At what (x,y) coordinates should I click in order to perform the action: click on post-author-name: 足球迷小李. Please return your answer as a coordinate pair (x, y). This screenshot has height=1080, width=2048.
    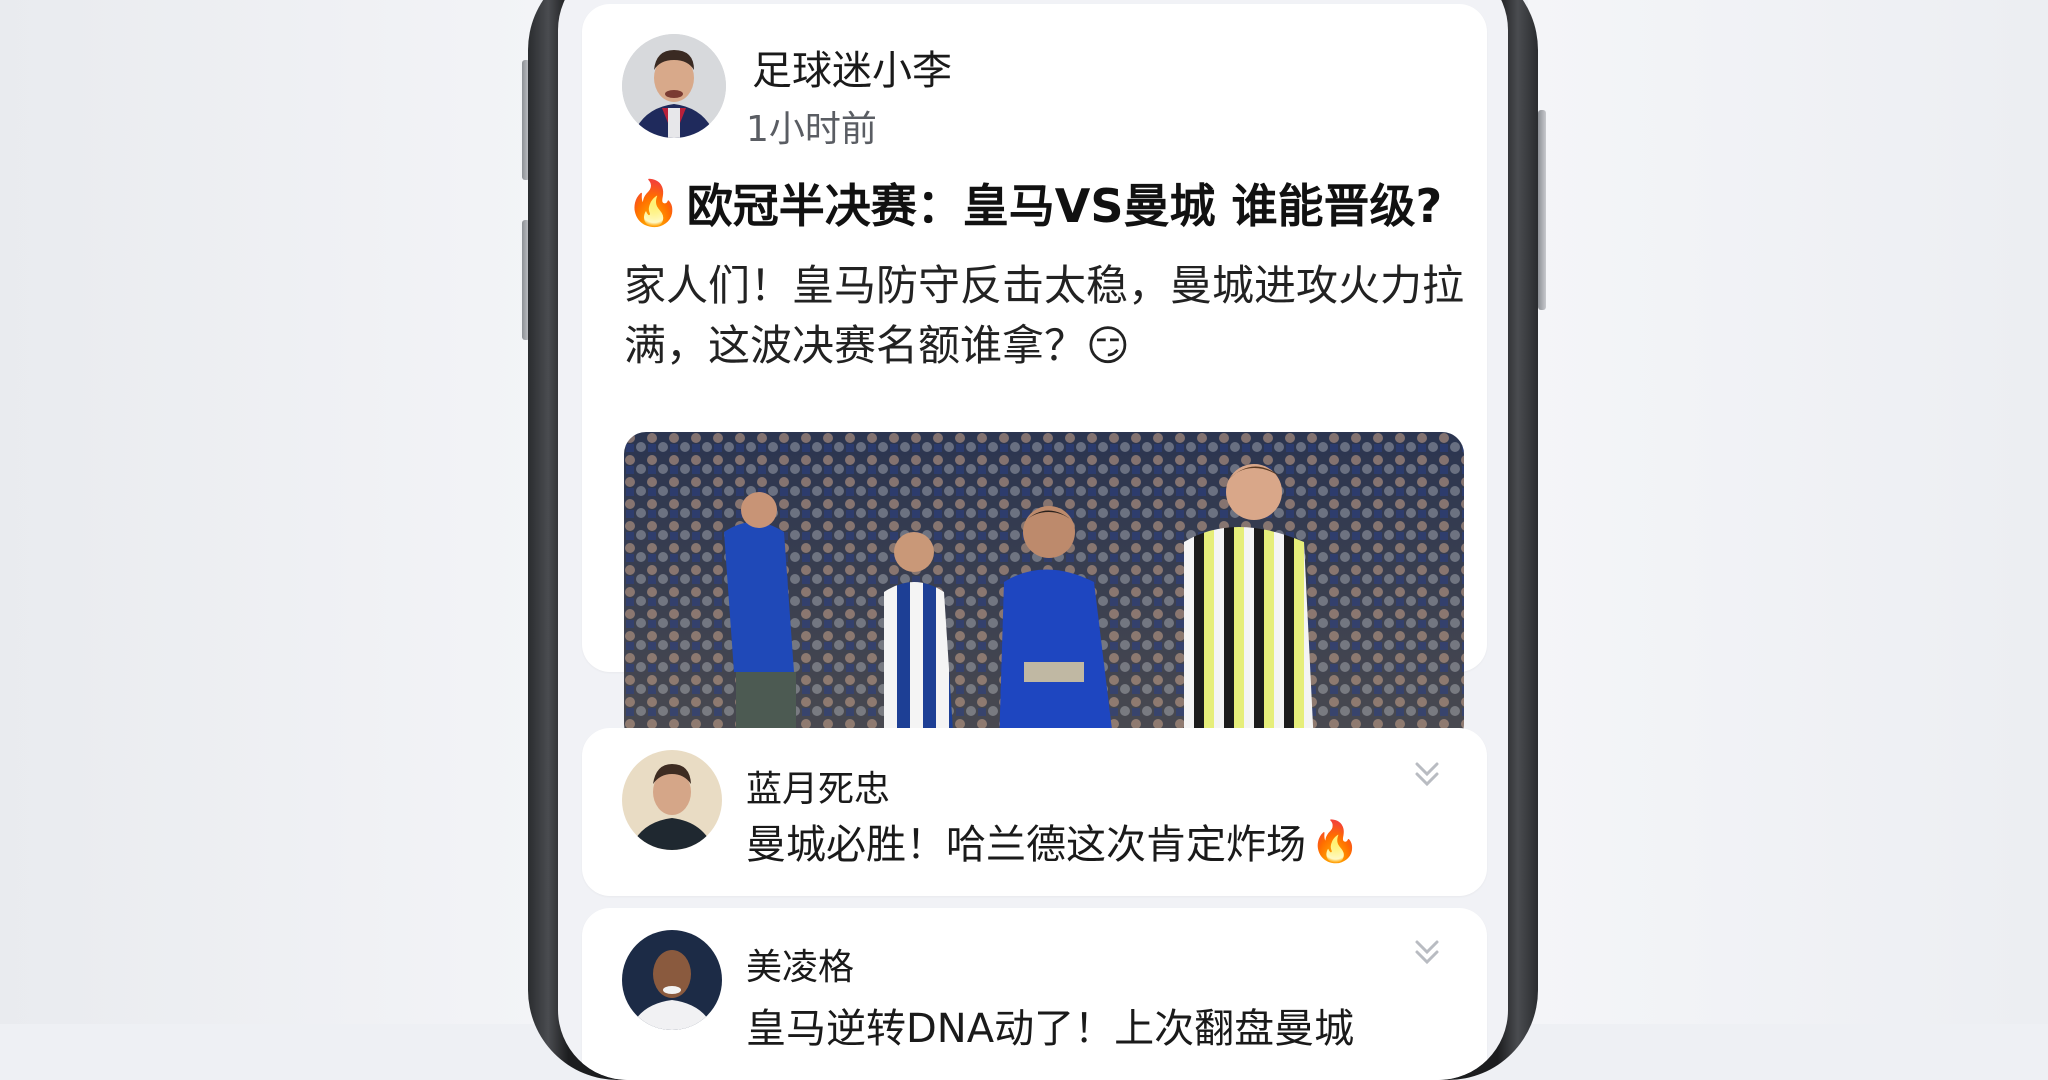
    Looking at the image, I should click on (852, 67).